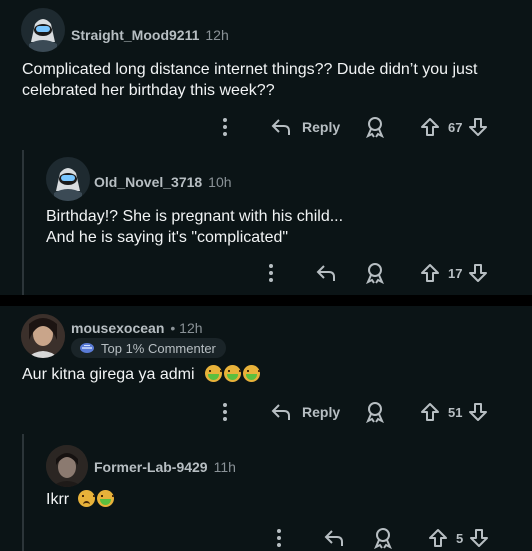 Image resolution: width=532 pixels, height=551 pixels. I want to click on username: mousexocean, so click(117, 328).